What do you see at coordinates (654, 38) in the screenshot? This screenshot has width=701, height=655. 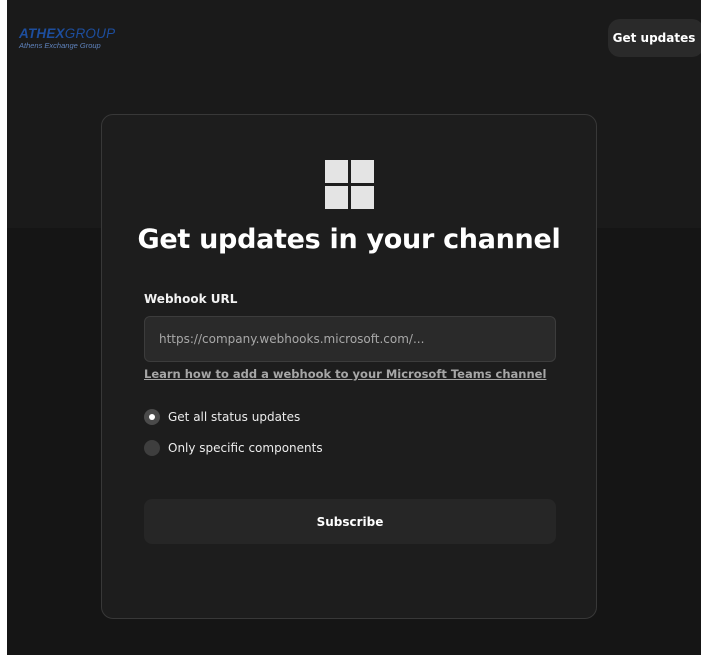 I see `get-updates-button: Get updates` at bounding box center [654, 38].